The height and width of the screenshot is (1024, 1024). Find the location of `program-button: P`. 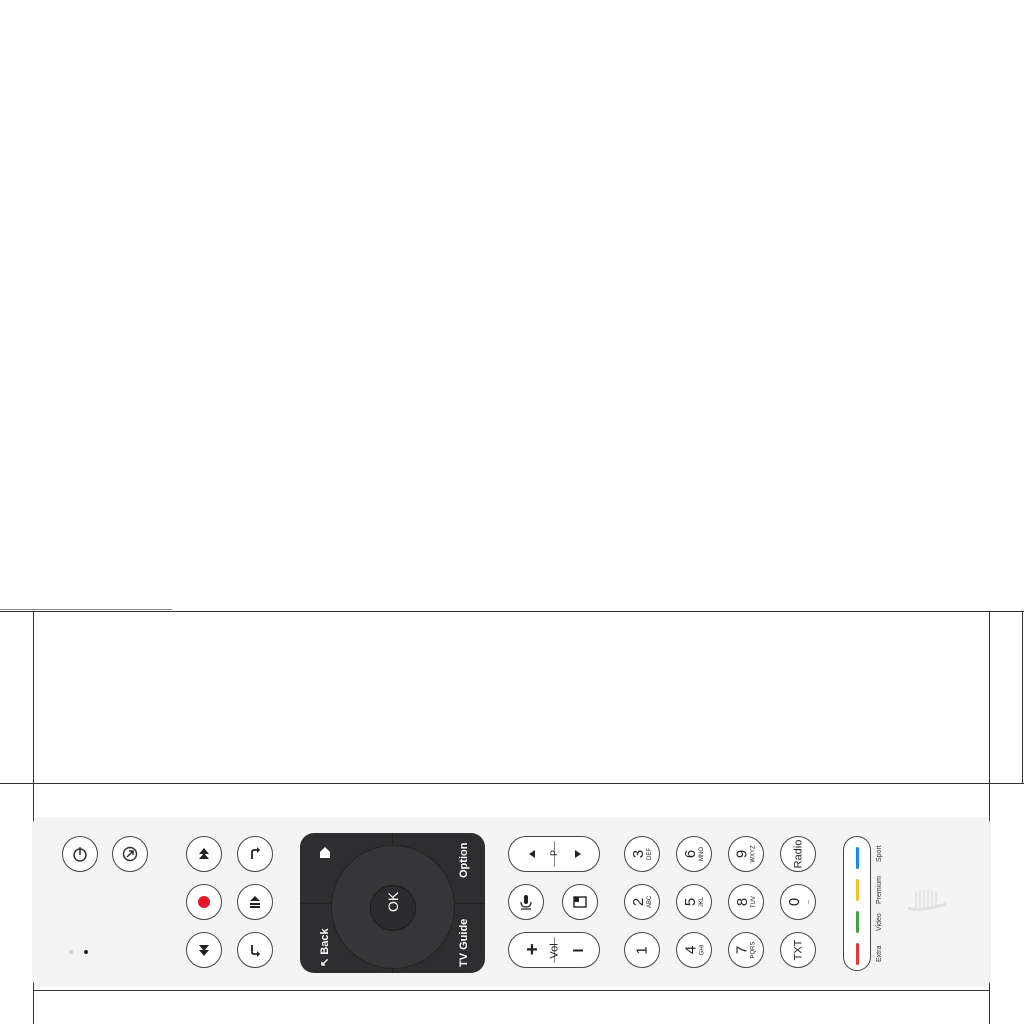

program-button: P is located at coordinates (554, 854).